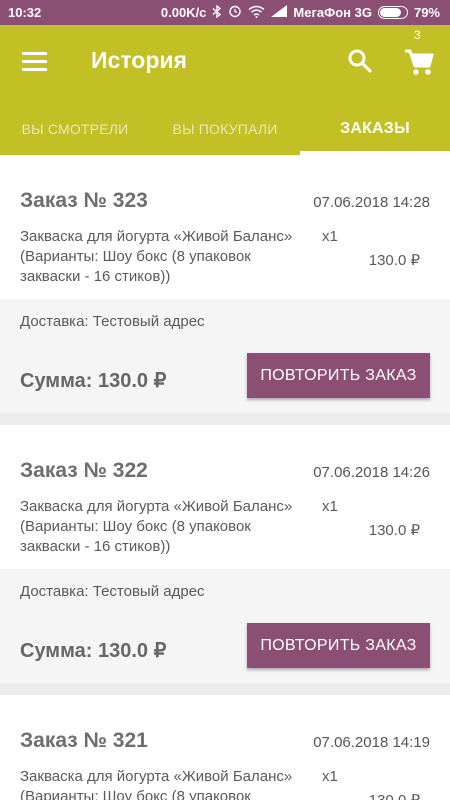 This screenshot has height=800, width=450. Describe the element at coordinates (225, 454) in the screenshot. I see `order-header: Заказ № 322 07.06.2018 14:26` at that location.